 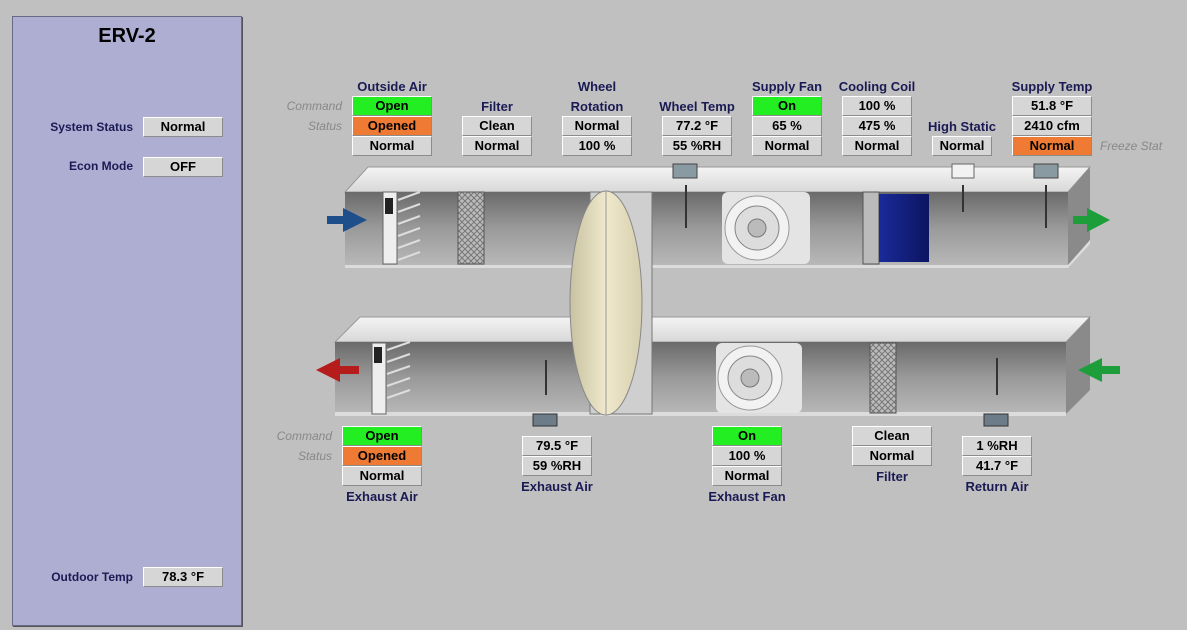 I want to click on cooling-coil-icon, so click(x=895, y=228).